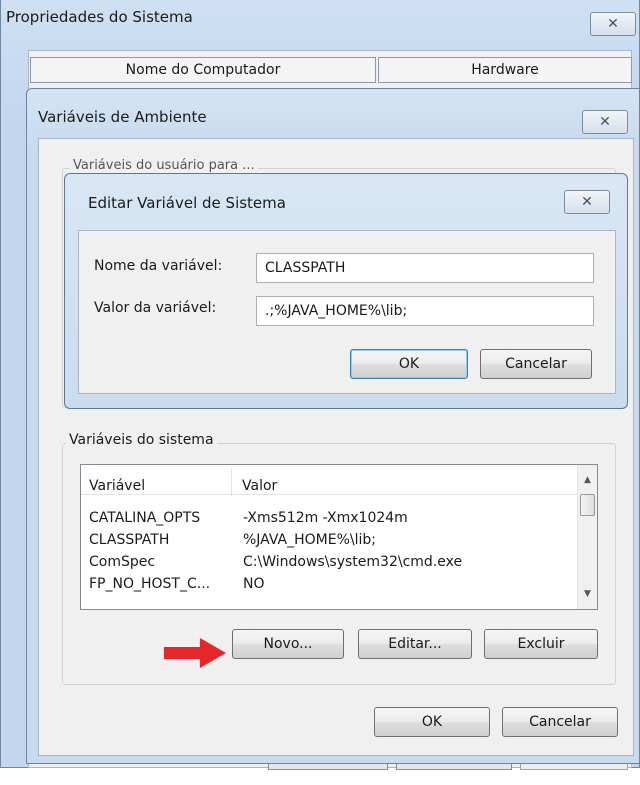 The width and height of the screenshot is (640, 785). I want to click on system-properties-close-button: ✕, so click(613, 24).